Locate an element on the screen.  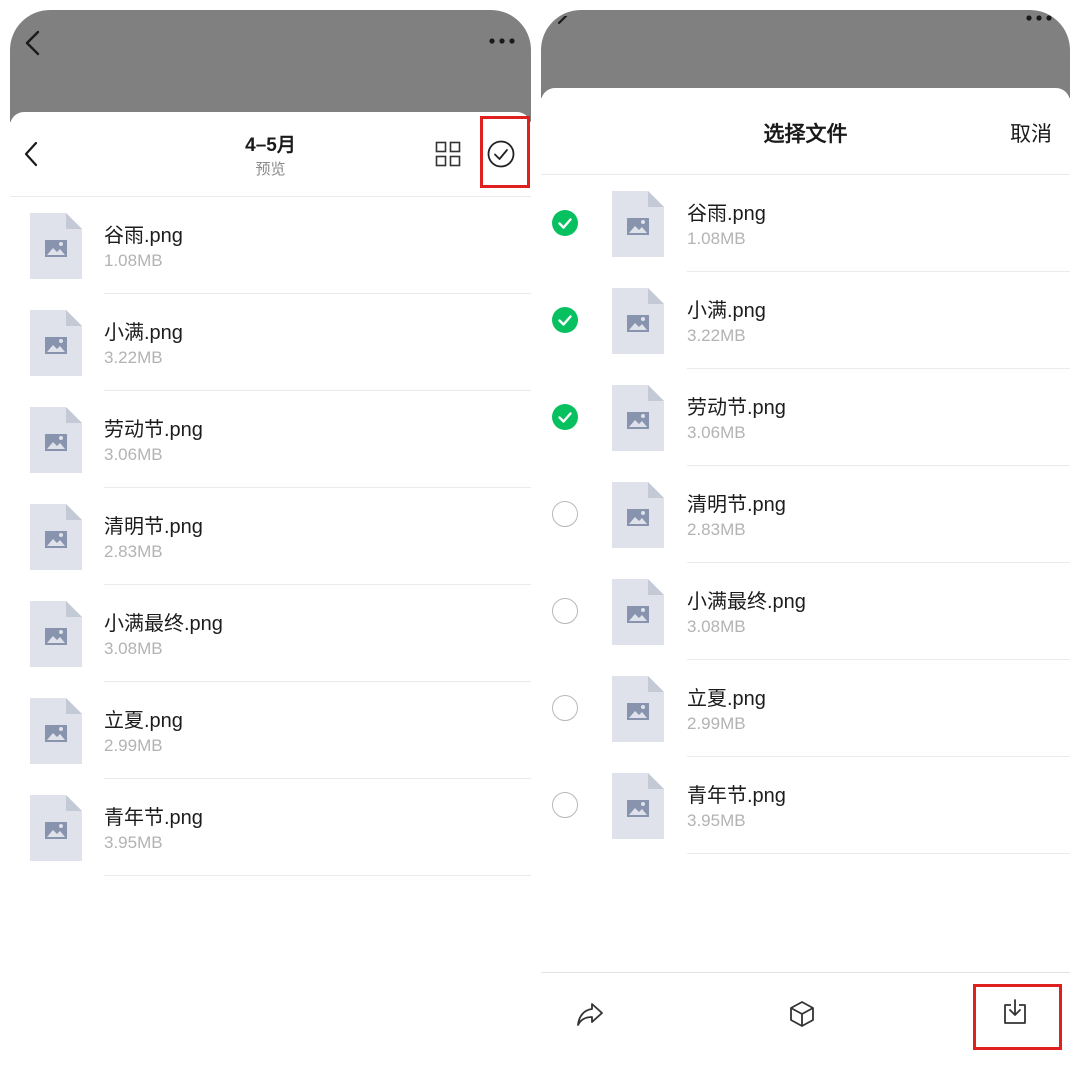
page-title: 选择文件 is located at coordinates (805, 134).